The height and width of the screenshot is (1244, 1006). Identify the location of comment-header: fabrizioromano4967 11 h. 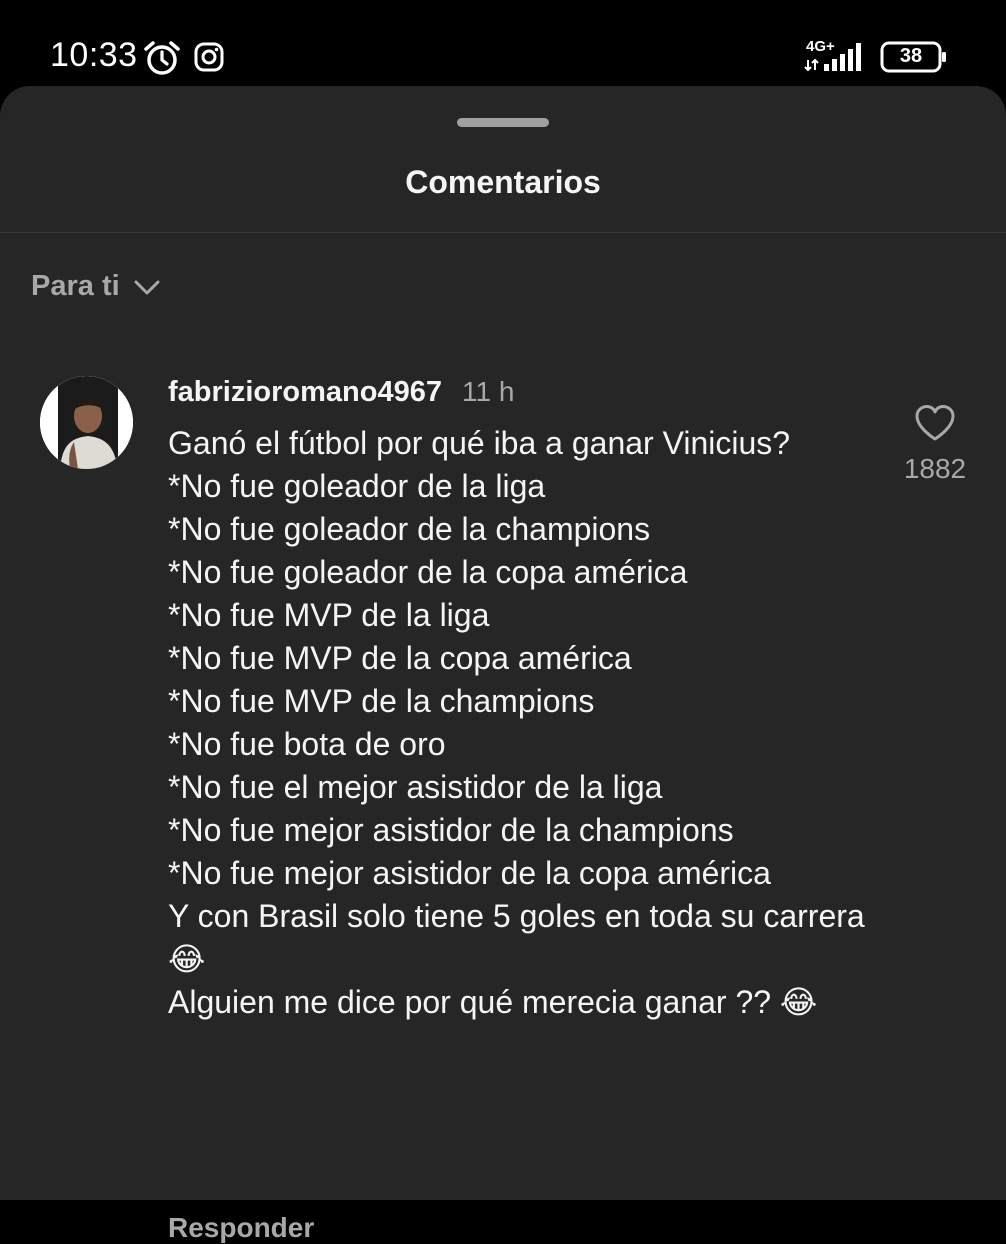
(341, 392).